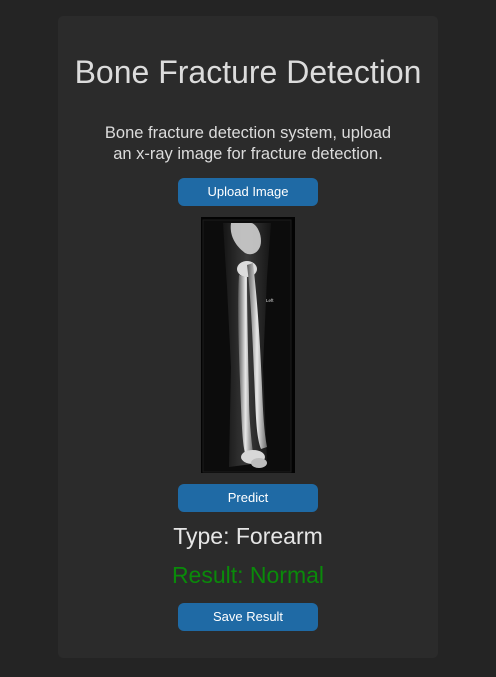  What do you see at coordinates (248, 575) in the screenshot?
I see `prediction-result: Result: Normal` at bounding box center [248, 575].